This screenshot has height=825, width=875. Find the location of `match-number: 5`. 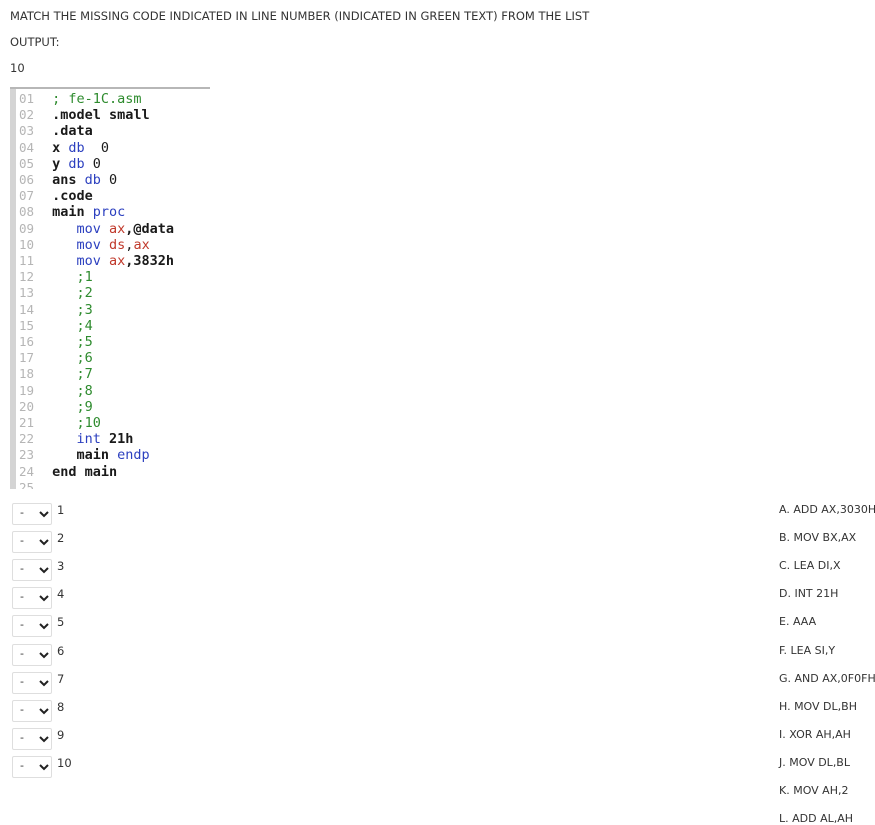

match-number: 5 is located at coordinates (61, 622).